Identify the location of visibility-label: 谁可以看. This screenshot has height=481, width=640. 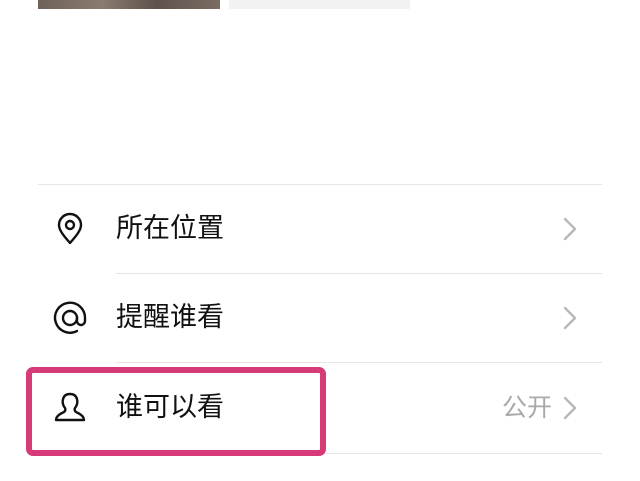
(170, 407).